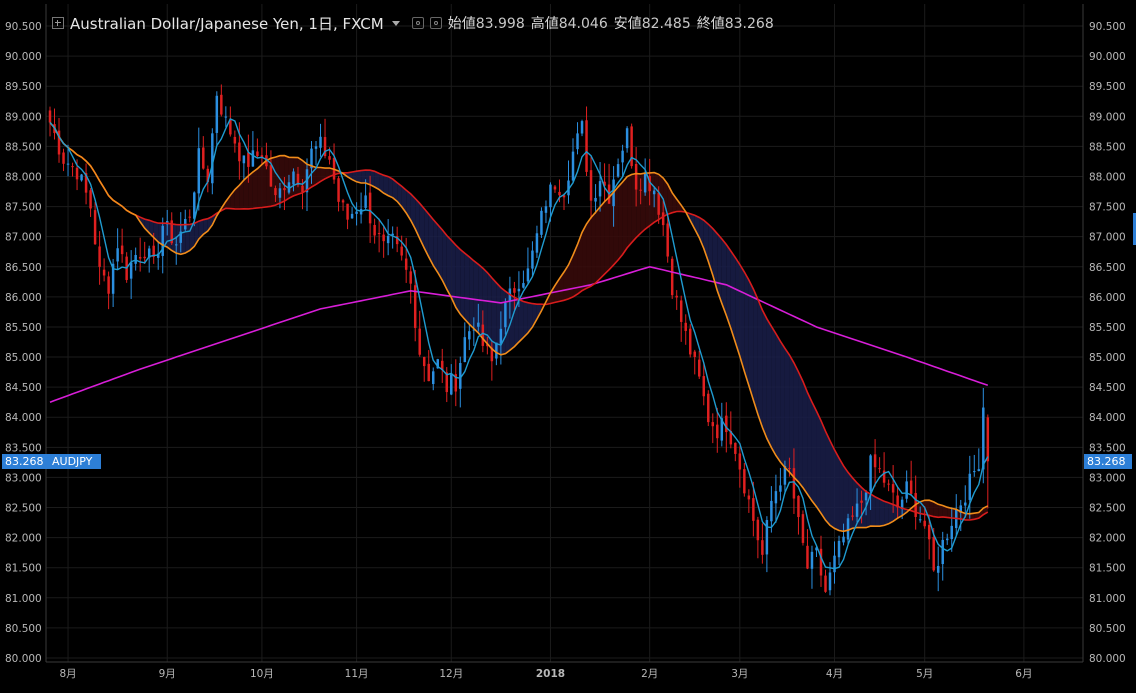 This screenshot has width=1136, height=693. Describe the element at coordinates (395, 23) in the screenshot. I see `chevron-down-icon` at that location.